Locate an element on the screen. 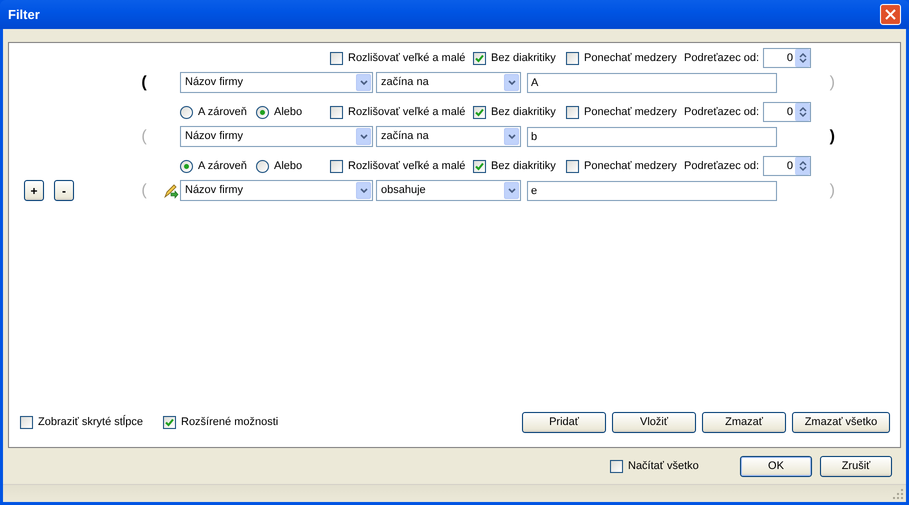 The height and width of the screenshot is (505, 909). text-field: A is located at coordinates (652, 82).